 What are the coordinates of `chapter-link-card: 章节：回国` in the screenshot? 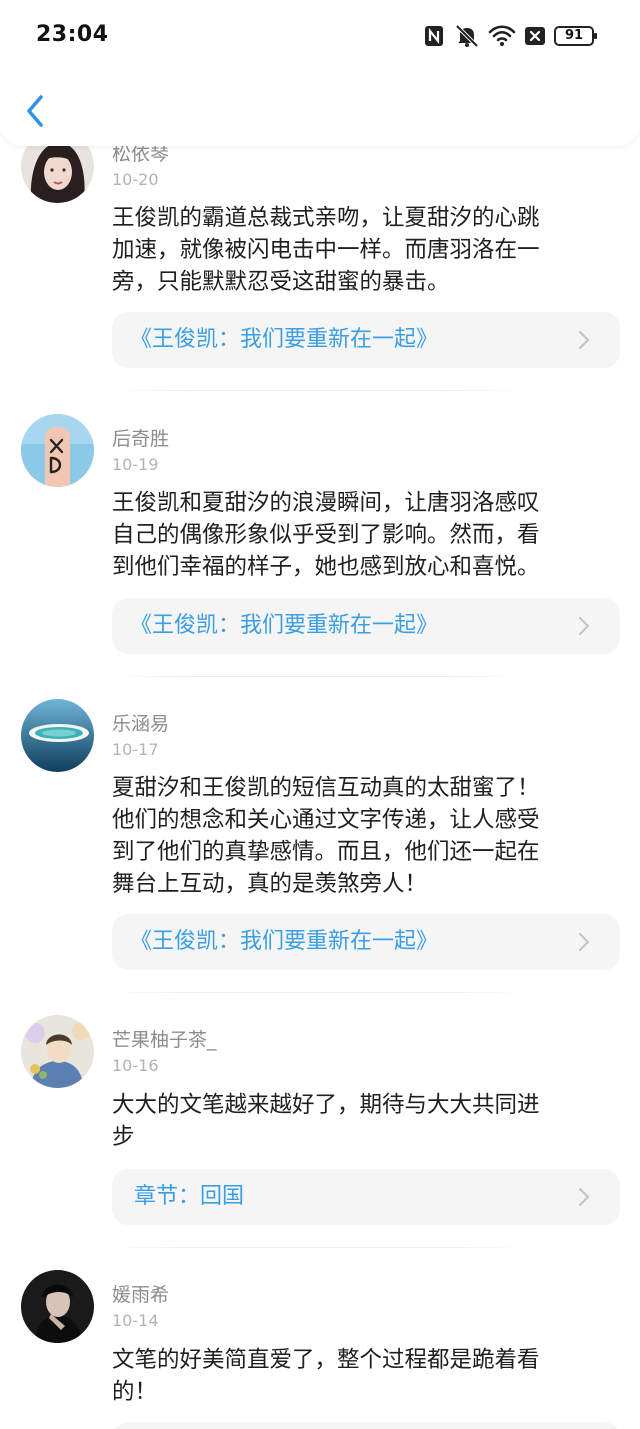 It's located at (366, 1197).